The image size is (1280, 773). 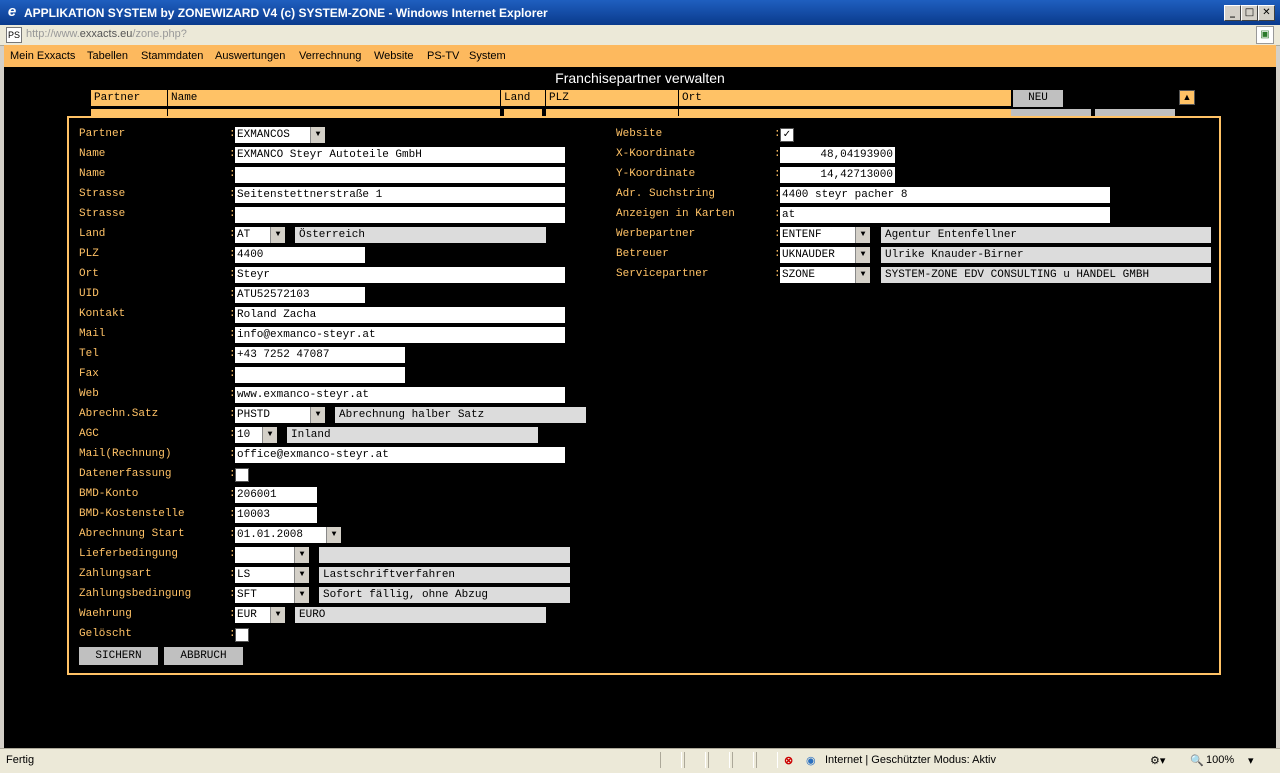 I want to click on list-row-button-right, so click(x=1135, y=112).